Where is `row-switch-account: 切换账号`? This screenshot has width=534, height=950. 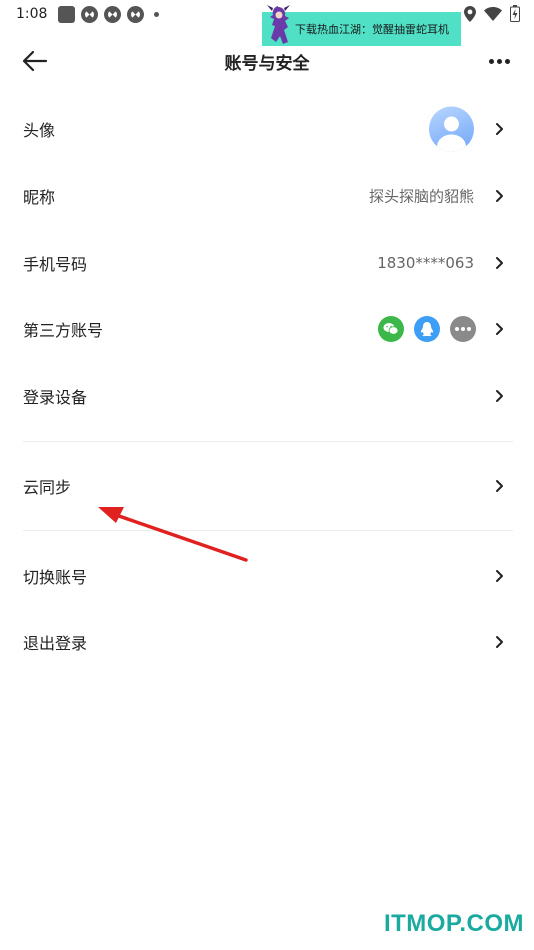
row-switch-account: 切换账号 is located at coordinates (267, 576).